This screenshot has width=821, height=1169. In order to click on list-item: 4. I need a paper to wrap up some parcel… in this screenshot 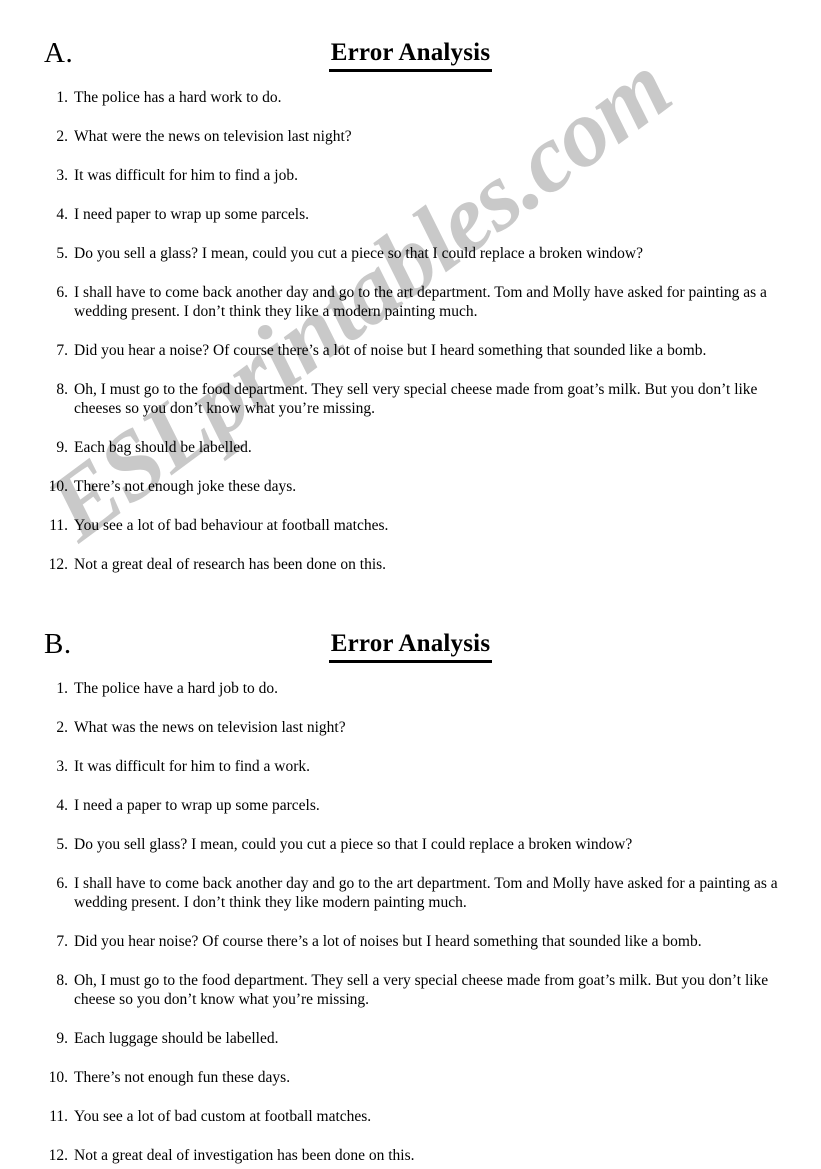, I will do `click(410, 805)`.